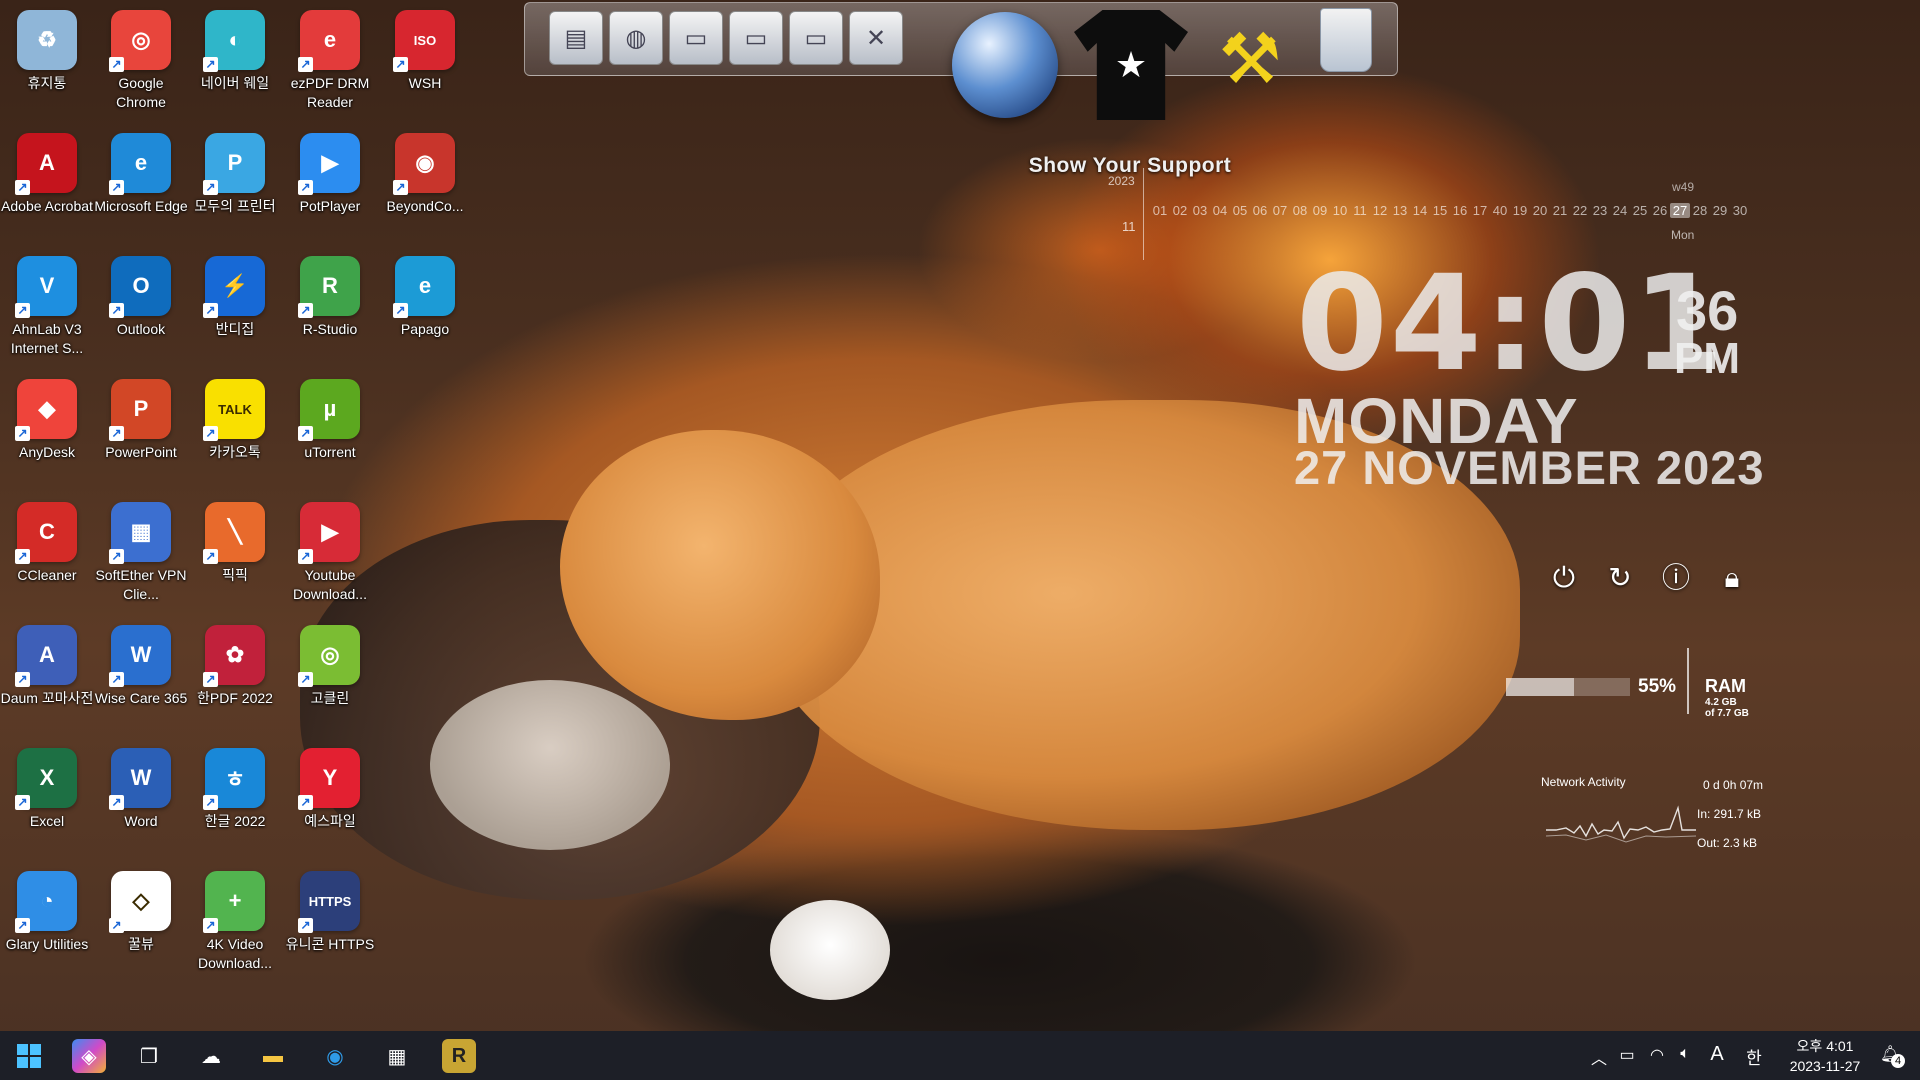 The height and width of the screenshot is (1080, 1920). I want to click on app-glyph: Y, so click(330, 777).